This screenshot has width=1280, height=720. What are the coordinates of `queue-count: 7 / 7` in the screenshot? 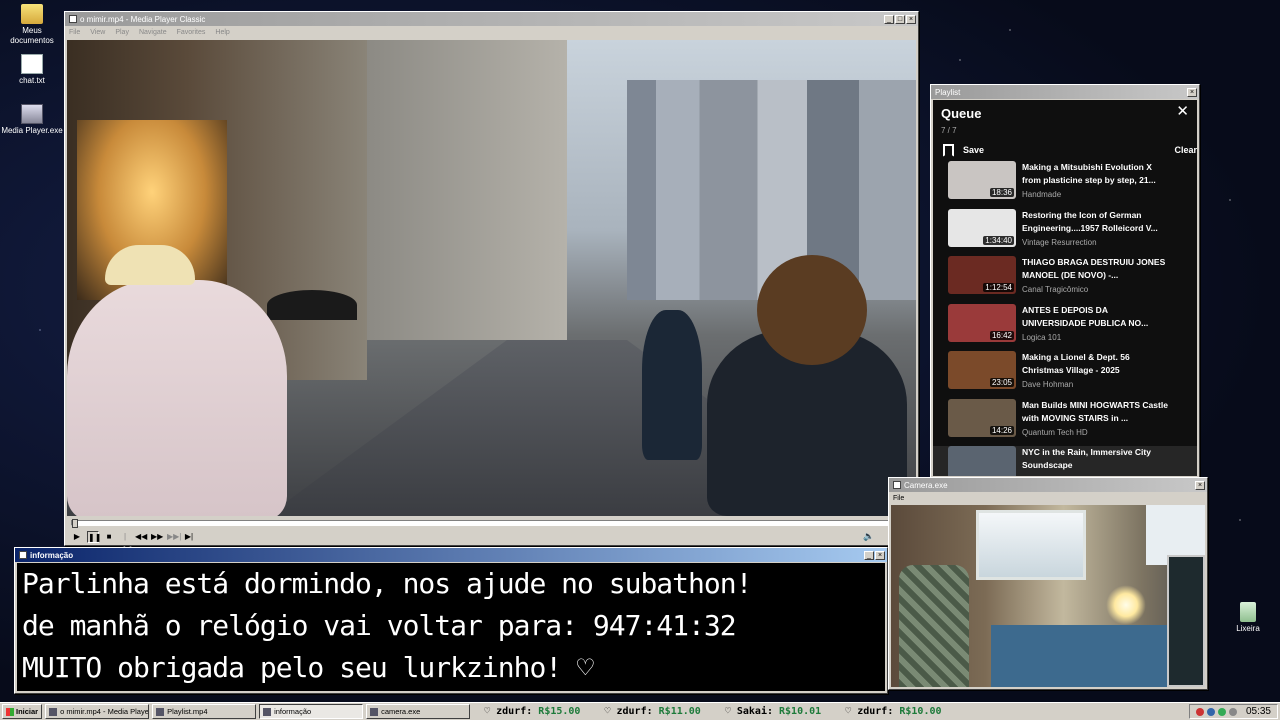 It's located at (949, 130).